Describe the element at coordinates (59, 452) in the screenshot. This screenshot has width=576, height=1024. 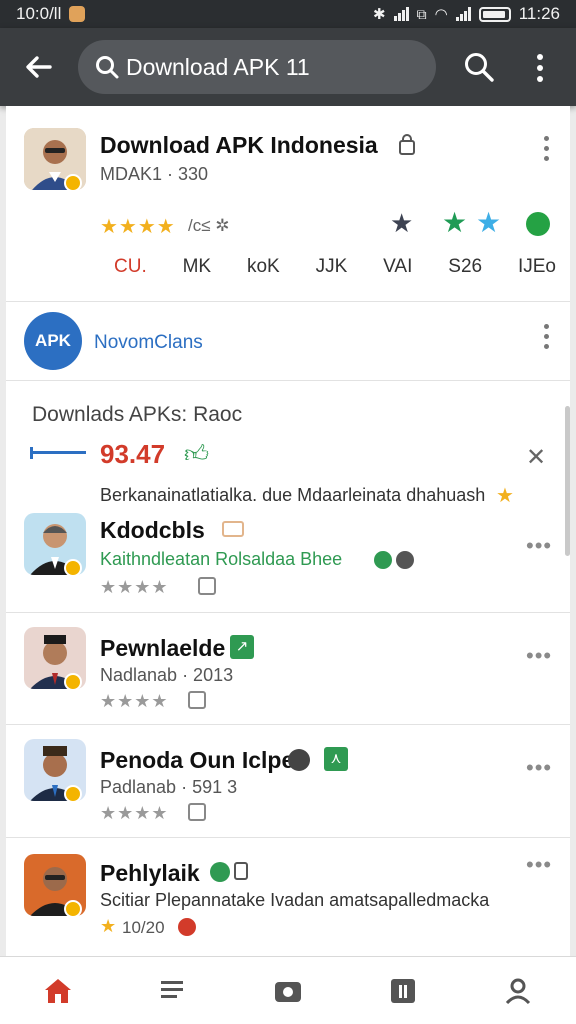
I see `trend-line-icon` at that location.